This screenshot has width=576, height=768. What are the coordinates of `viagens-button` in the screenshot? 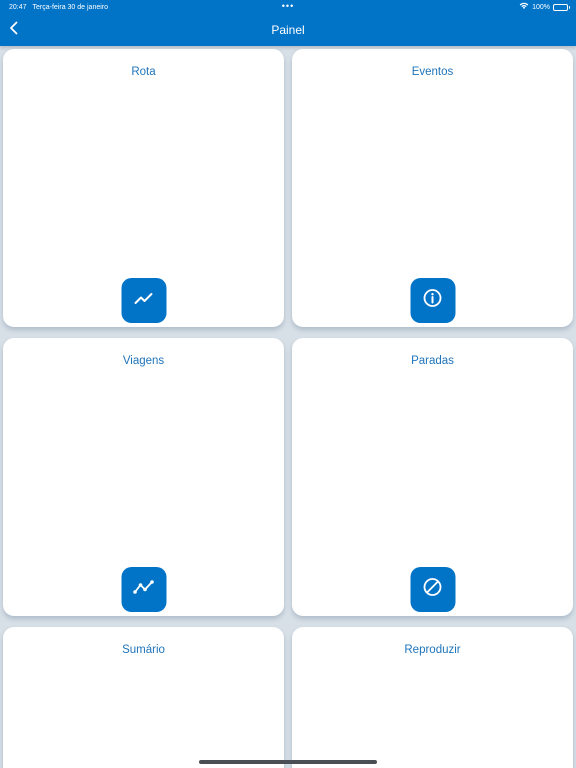 It's located at (143, 589).